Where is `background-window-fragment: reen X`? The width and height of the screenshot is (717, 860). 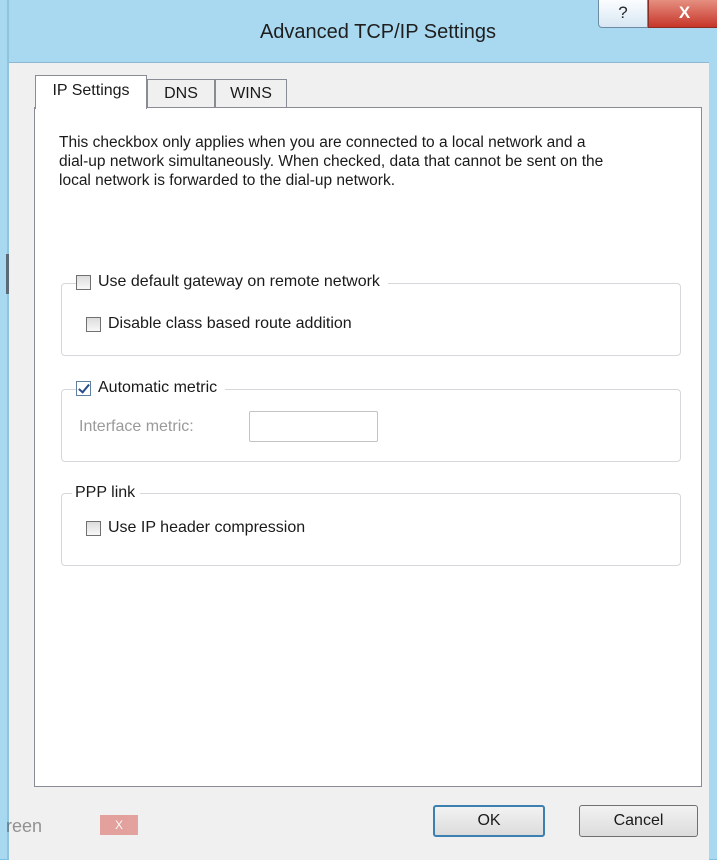 background-window-fragment: reen X is located at coordinates (72, 829).